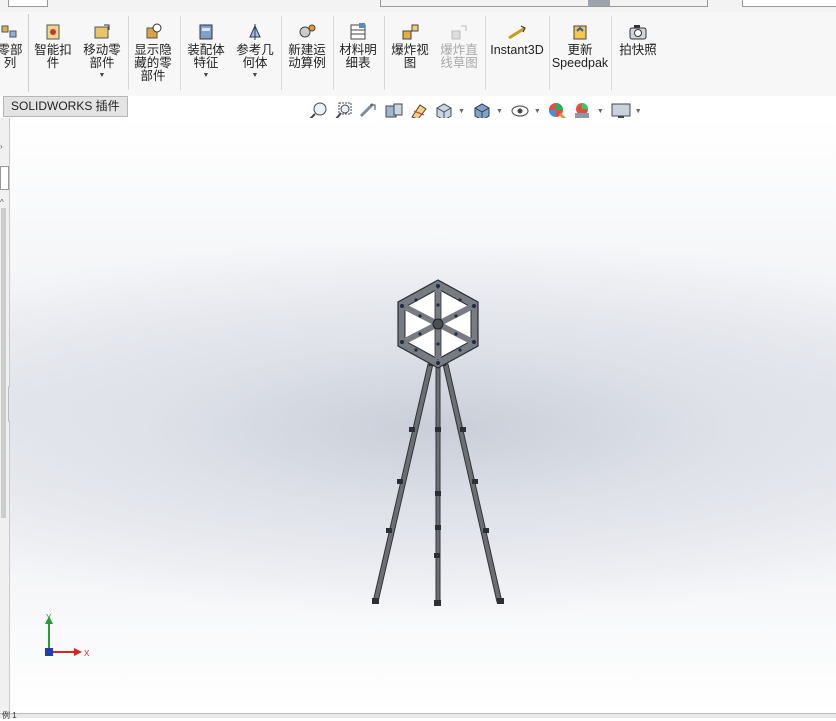 Image resolution: width=836 pixels, height=721 pixels. What do you see at coordinates (9, 715) in the screenshot?
I see `status-text: 例 1` at bounding box center [9, 715].